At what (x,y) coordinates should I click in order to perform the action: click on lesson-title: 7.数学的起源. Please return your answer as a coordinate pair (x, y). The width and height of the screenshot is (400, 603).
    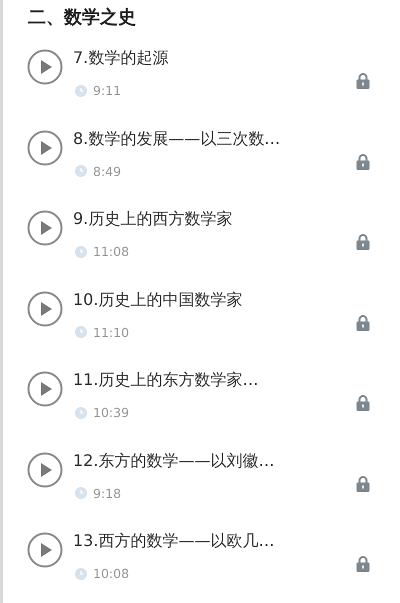
    Looking at the image, I should click on (214, 59).